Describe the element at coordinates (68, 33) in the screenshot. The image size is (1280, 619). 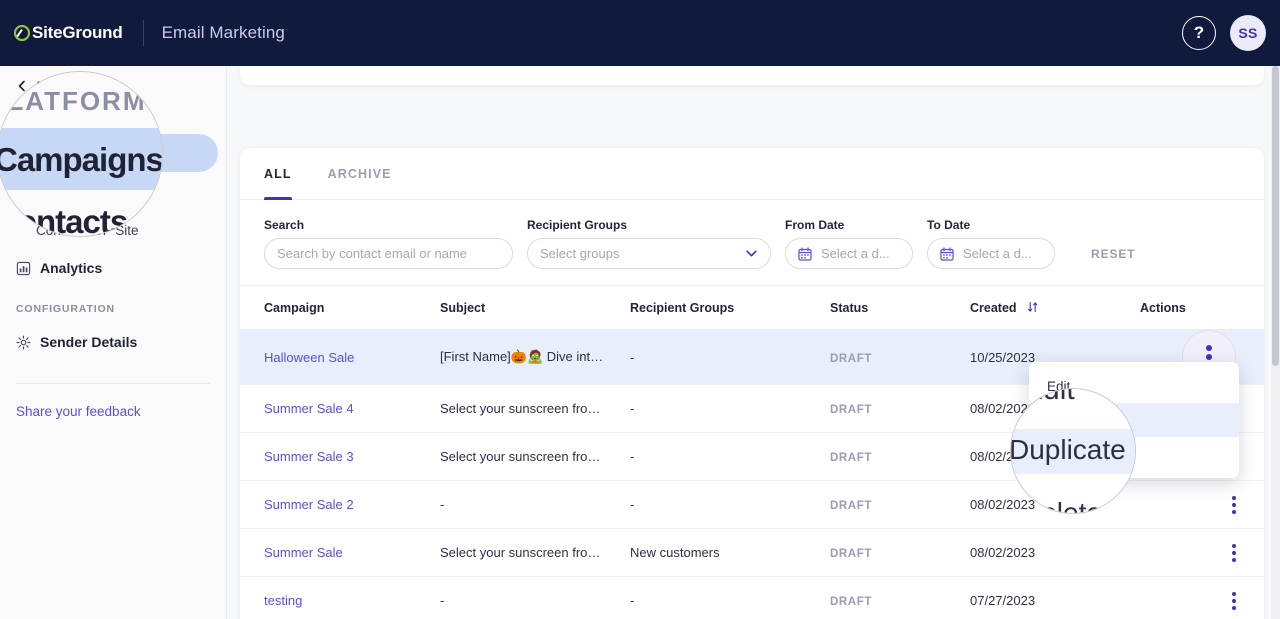
I see `siteground-logo: SiteGround` at that location.